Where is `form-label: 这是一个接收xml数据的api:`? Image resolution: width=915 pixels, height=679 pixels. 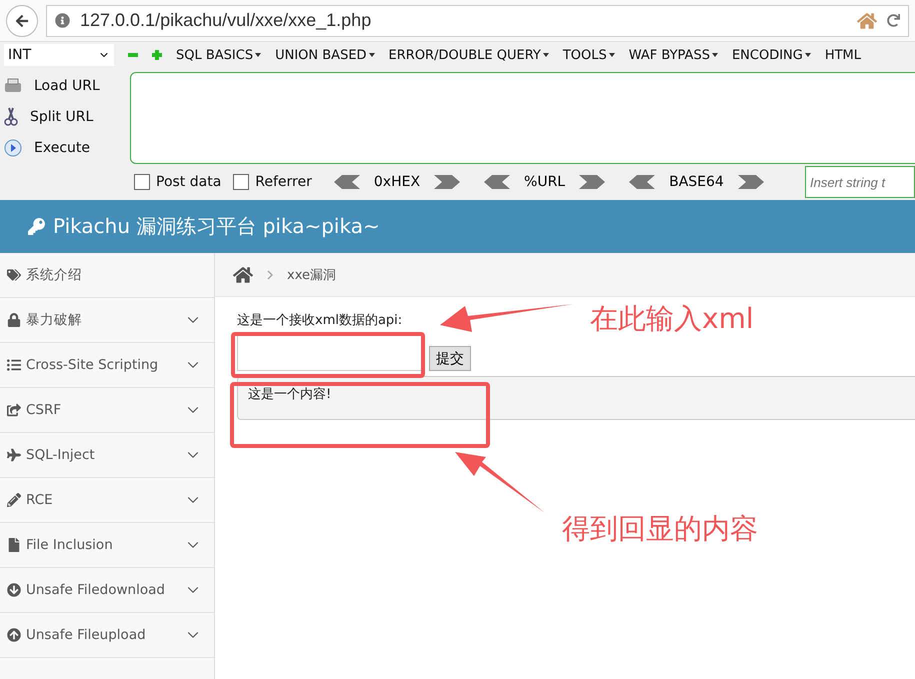
form-label: 这是一个接收xml数据的api: is located at coordinates (319, 320).